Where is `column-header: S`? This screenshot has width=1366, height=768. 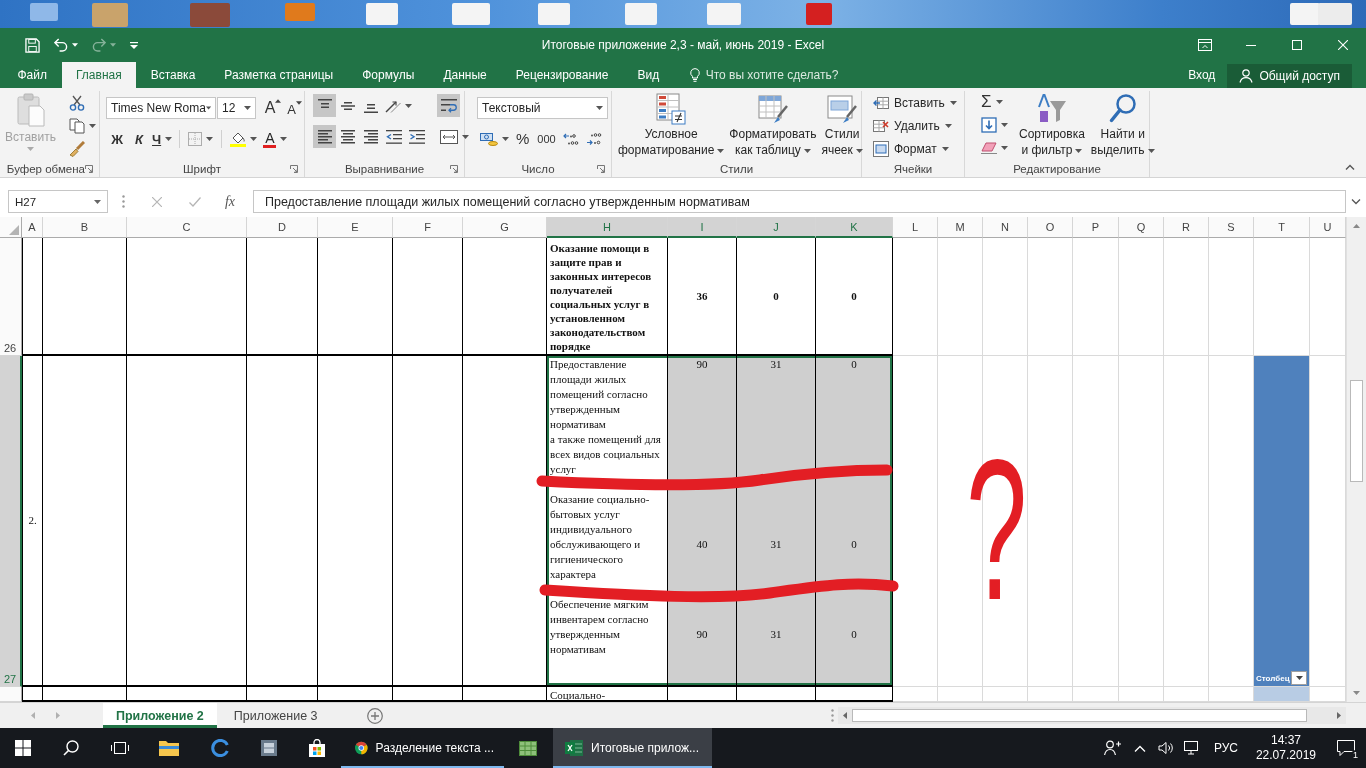 column-header: S is located at coordinates (1231, 227).